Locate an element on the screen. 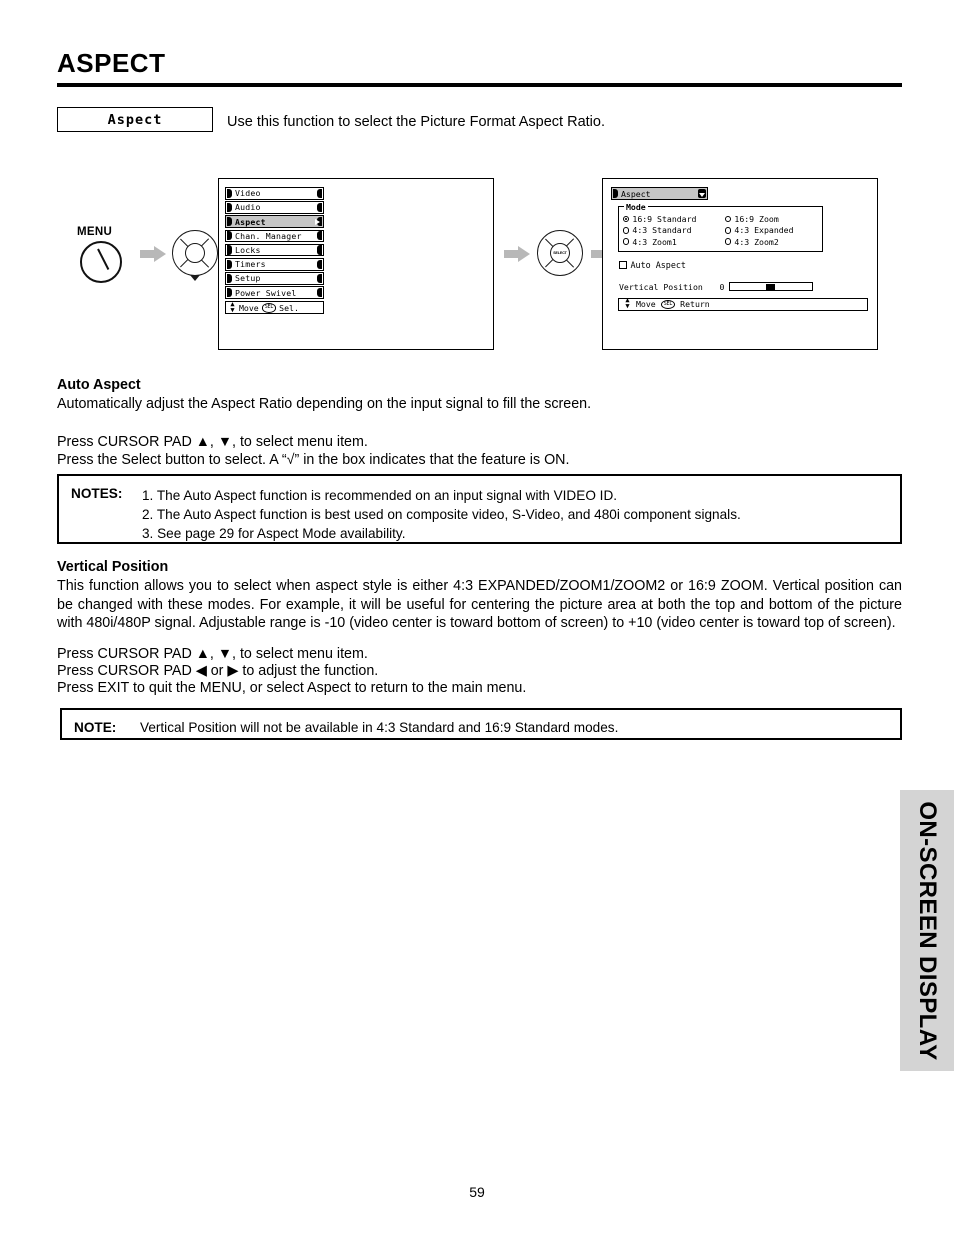 The width and height of the screenshot is (954, 1235). cursor-pad-icon-2: SELECT is located at coordinates (560, 253).